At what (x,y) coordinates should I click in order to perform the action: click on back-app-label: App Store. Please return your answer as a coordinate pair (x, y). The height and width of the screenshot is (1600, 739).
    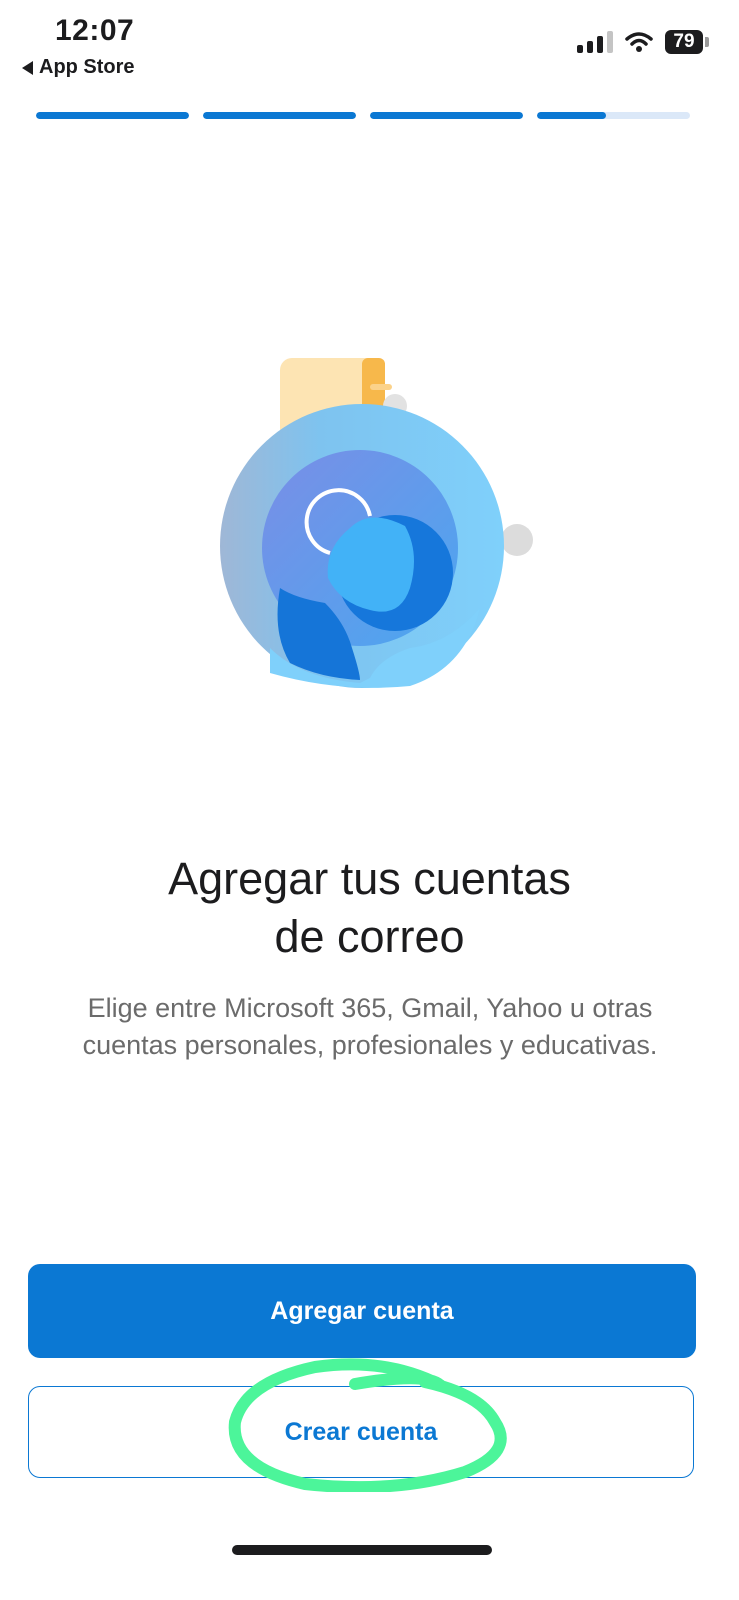
    Looking at the image, I should click on (87, 67).